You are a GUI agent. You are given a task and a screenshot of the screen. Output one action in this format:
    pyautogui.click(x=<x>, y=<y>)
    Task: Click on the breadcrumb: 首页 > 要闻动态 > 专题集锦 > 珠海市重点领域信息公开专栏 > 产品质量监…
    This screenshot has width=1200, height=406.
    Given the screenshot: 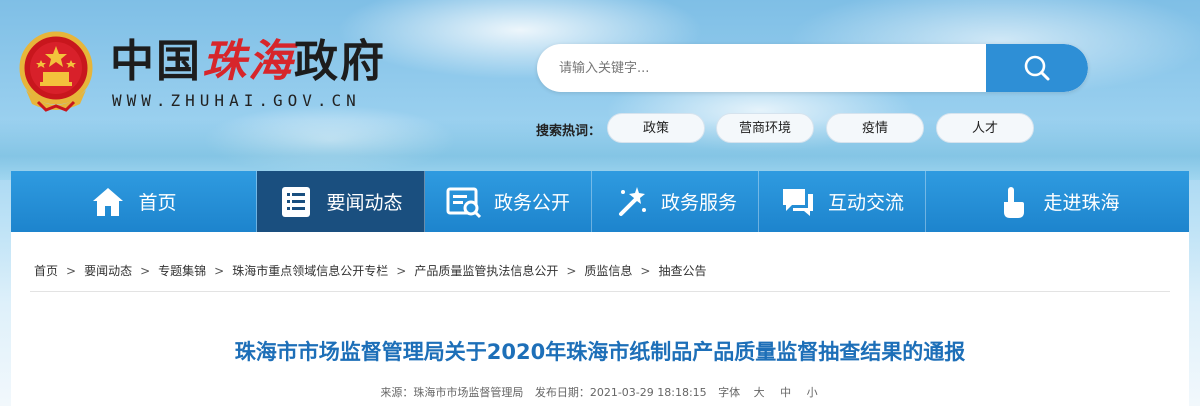 What is the action you would take?
    pyautogui.click(x=370, y=270)
    